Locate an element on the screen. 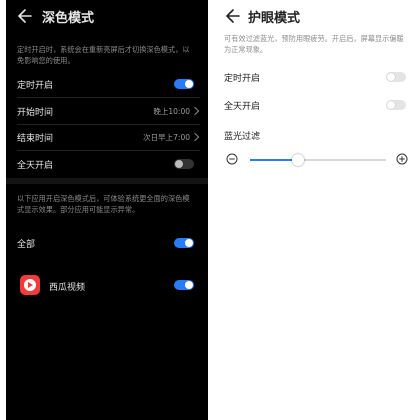 The height and width of the screenshot is (420, 420). start-time-row: 开始时间 晚上10:00 is located at coordinates (107, 111).